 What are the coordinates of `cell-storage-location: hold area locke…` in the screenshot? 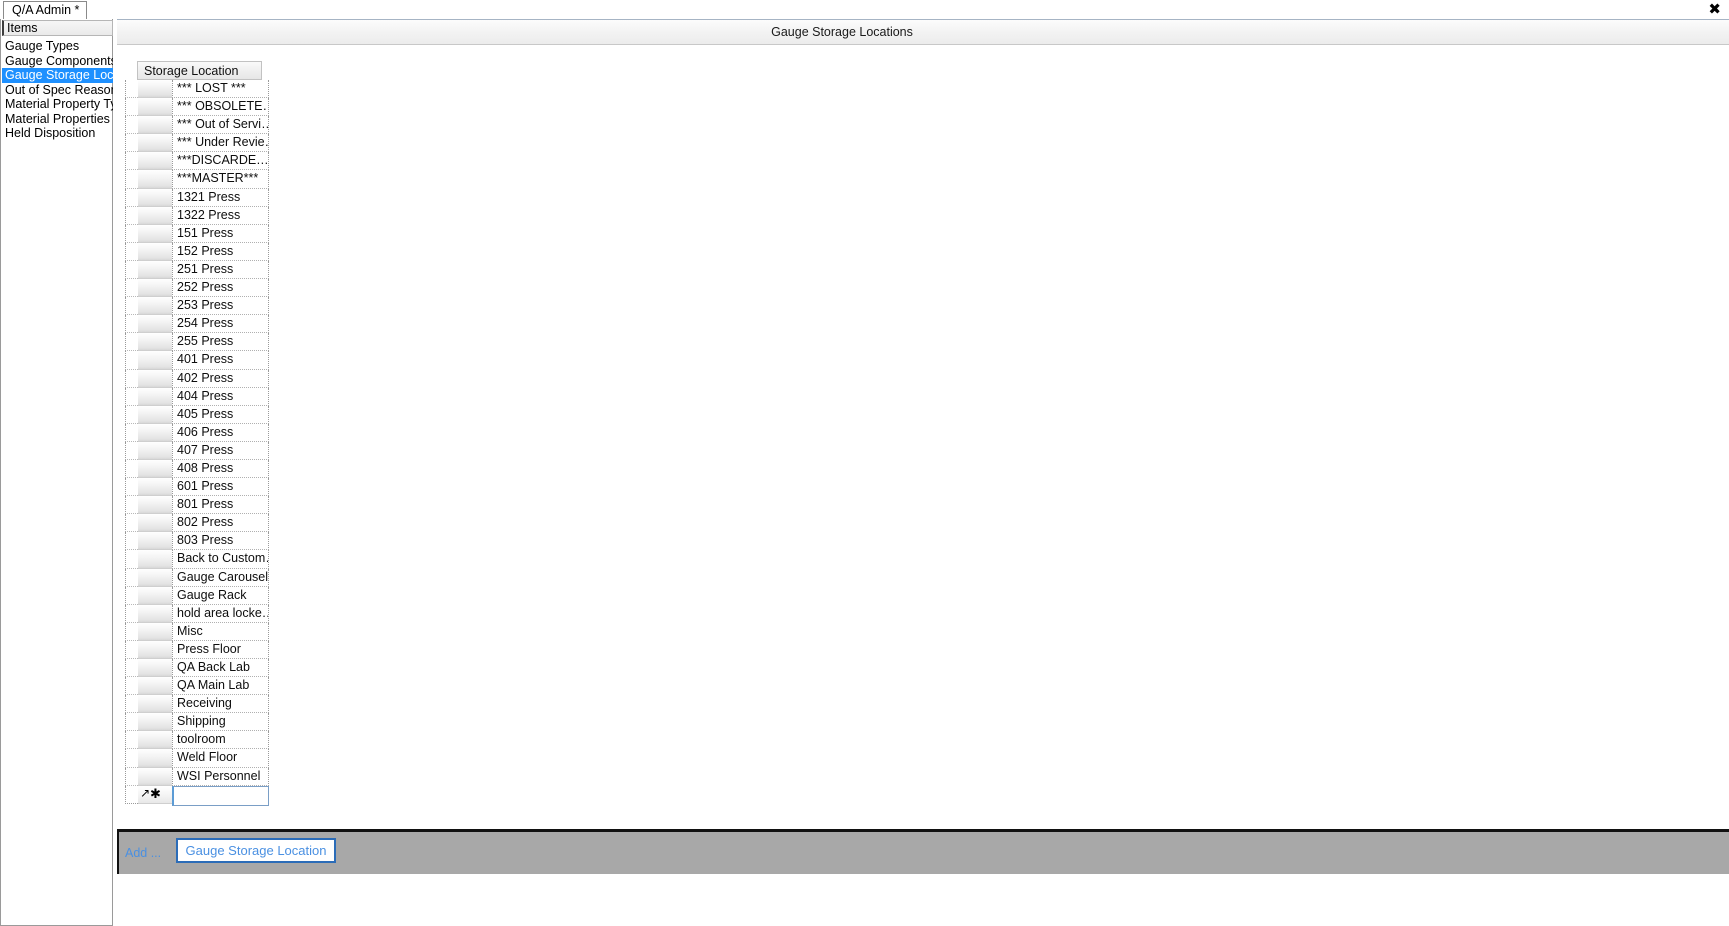 It's located at (220, 613).